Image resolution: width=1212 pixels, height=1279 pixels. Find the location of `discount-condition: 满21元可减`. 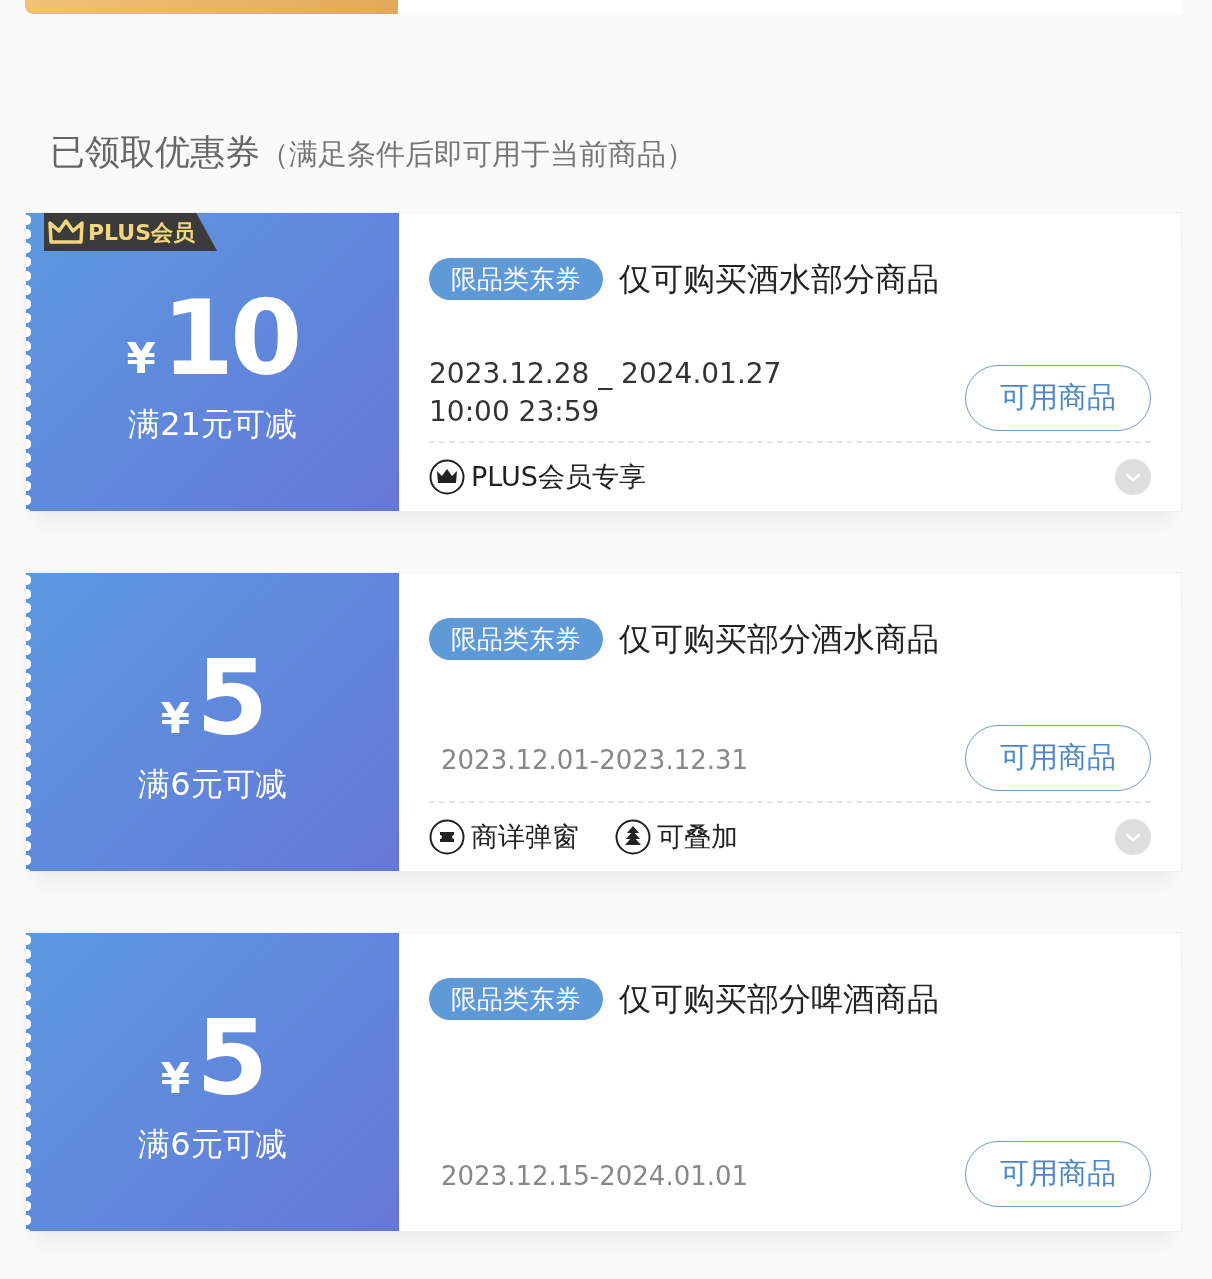

discount-condition: 满21元可减 is located at coordinates (212, 424).